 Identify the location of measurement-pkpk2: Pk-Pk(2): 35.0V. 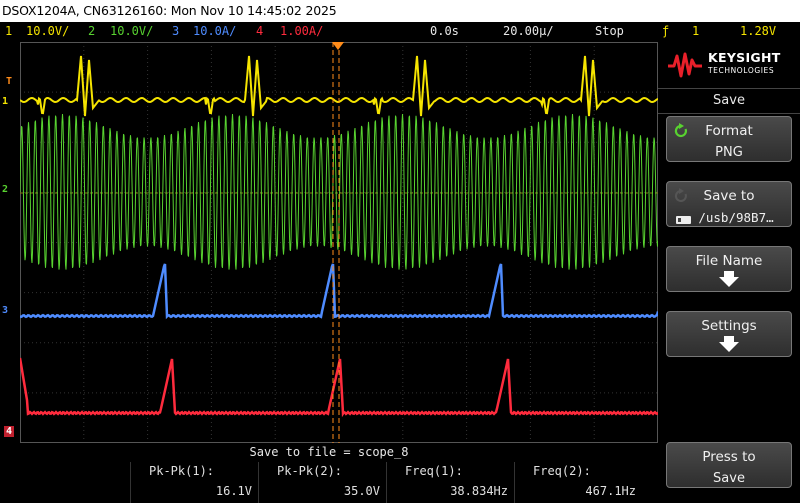
(322, 482).